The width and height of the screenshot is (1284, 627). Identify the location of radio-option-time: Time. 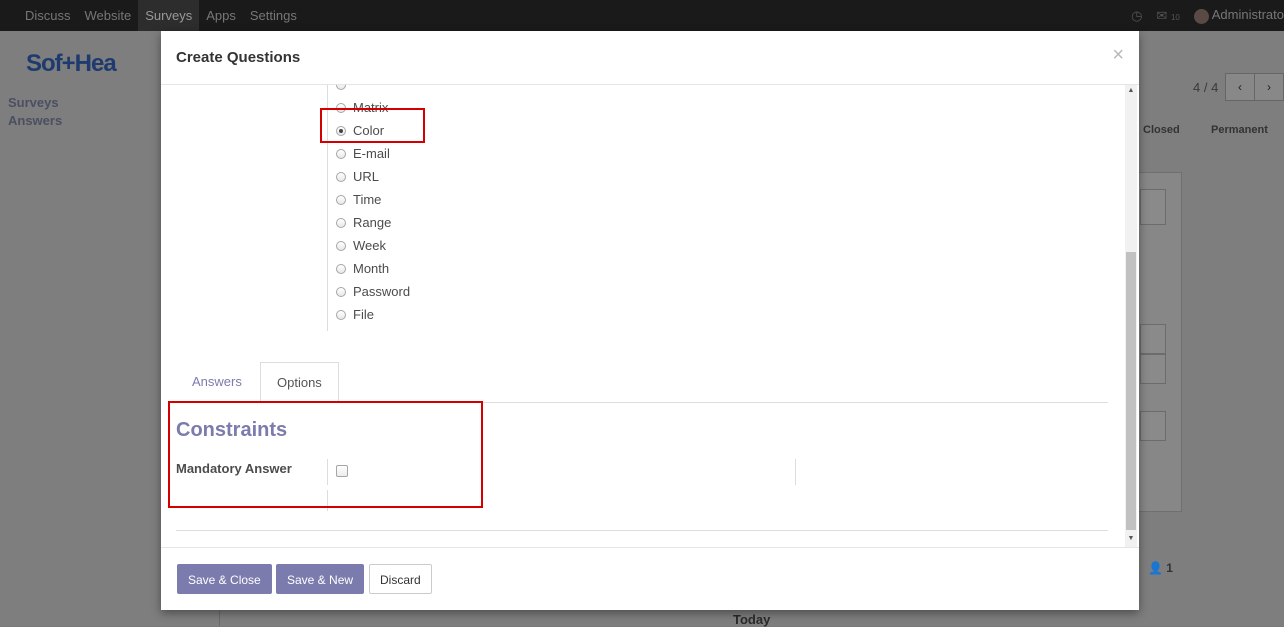
(373, 199).